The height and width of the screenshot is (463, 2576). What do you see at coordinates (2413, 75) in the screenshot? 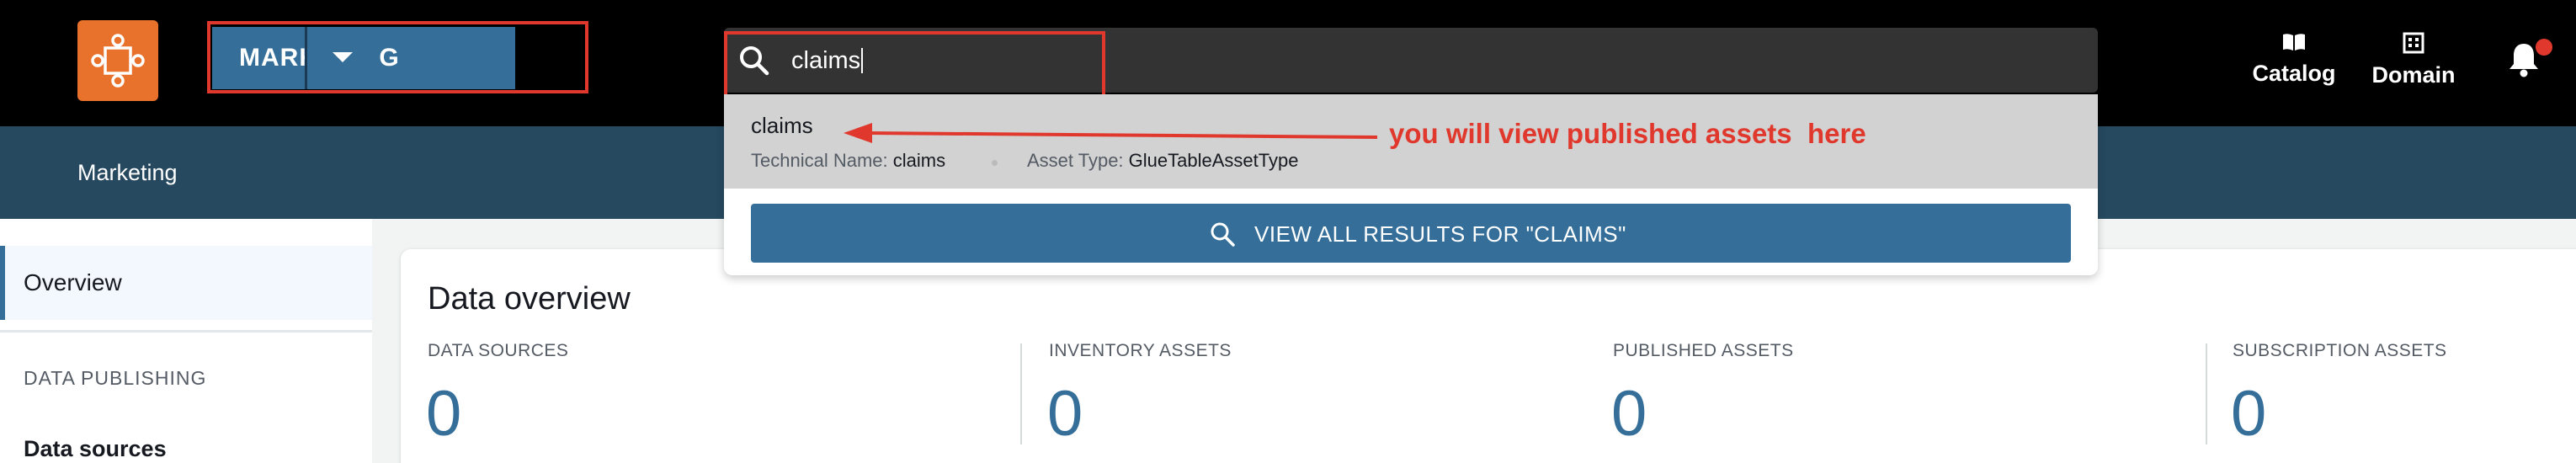
I see `nav-domain-label: Domain` at bounding box center [2413, 75].